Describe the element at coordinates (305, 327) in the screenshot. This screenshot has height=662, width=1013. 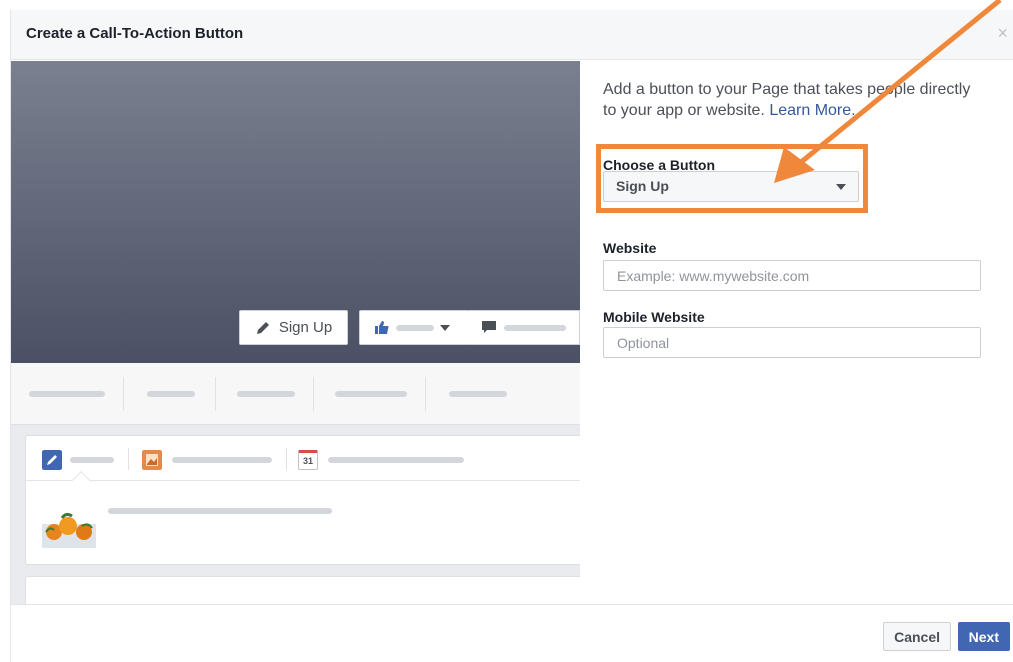
I see `cta-preview-label: Sign Up` at that location.